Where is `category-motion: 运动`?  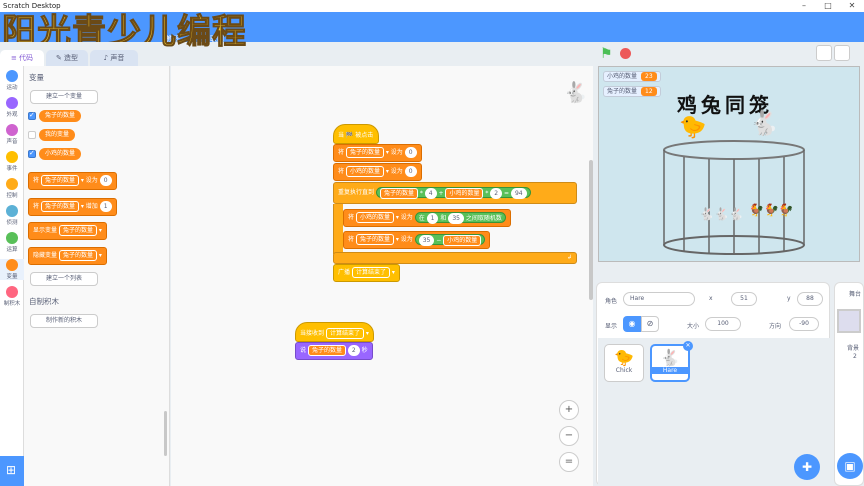 category-motion: 运动 is located at coordinates (12, 80).